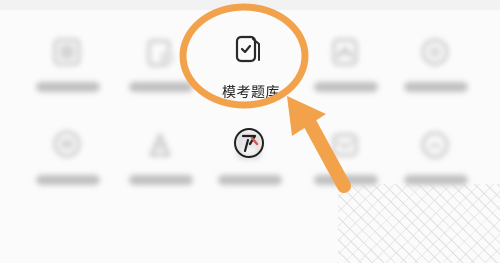 Image resolution: width=500 pixels, height=263 pixels. What do you see at coordinates (419, 223) in the screenshot?
I see `corner-pattern` at bounding box center [419, 223].